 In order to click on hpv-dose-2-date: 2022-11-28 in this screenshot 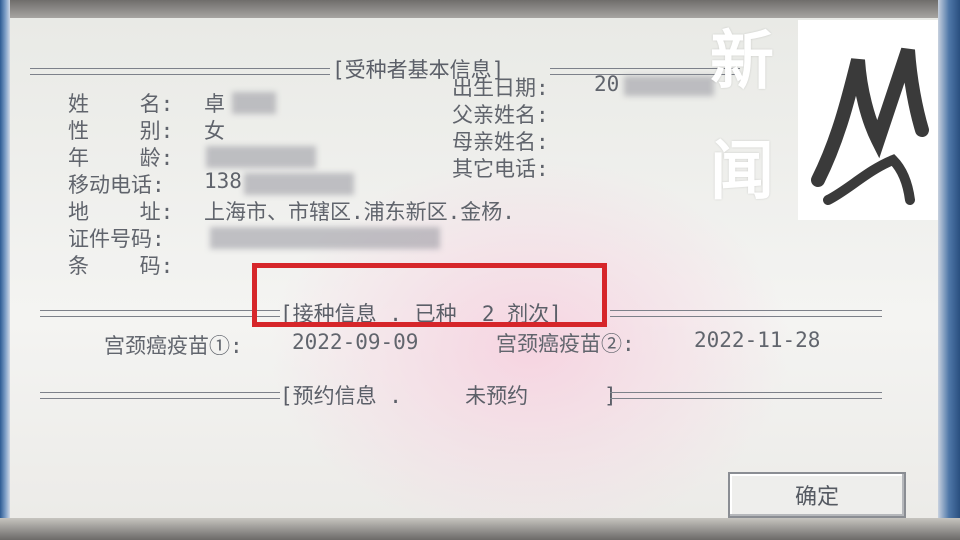, I will do `click(757, 340)`.